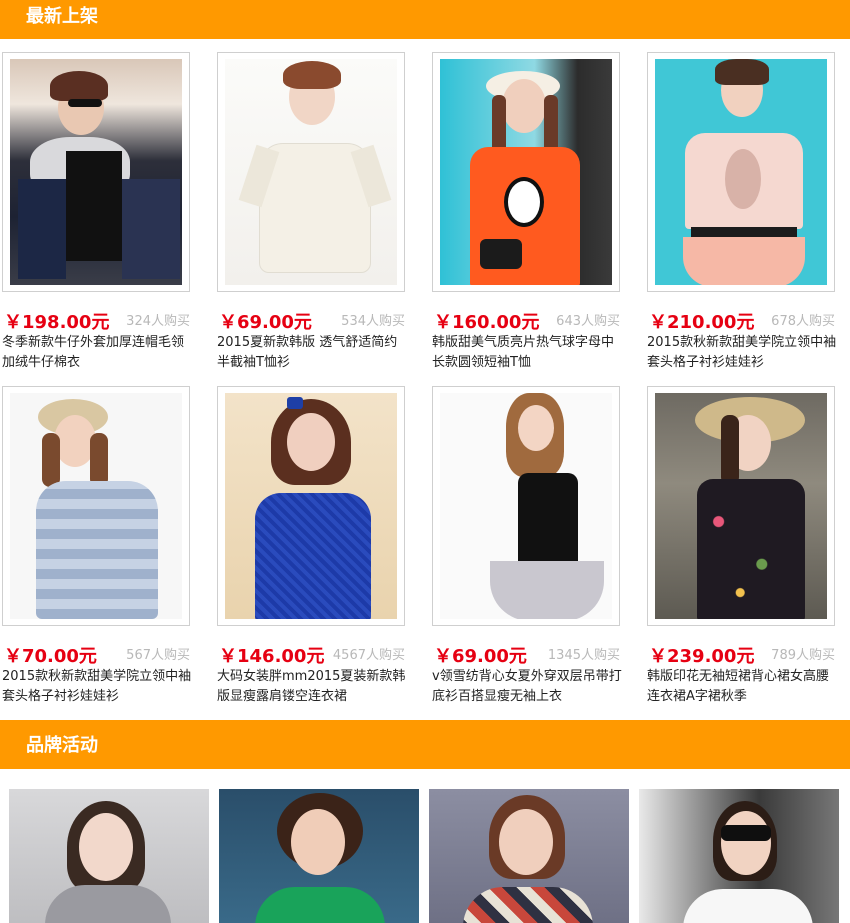 The height and width of the screenshot is (923, 850). What do you see at coordinates (62, 745) in the screenshot?
I see `section-title: 品牌活动` at bounding box center [62, 745].